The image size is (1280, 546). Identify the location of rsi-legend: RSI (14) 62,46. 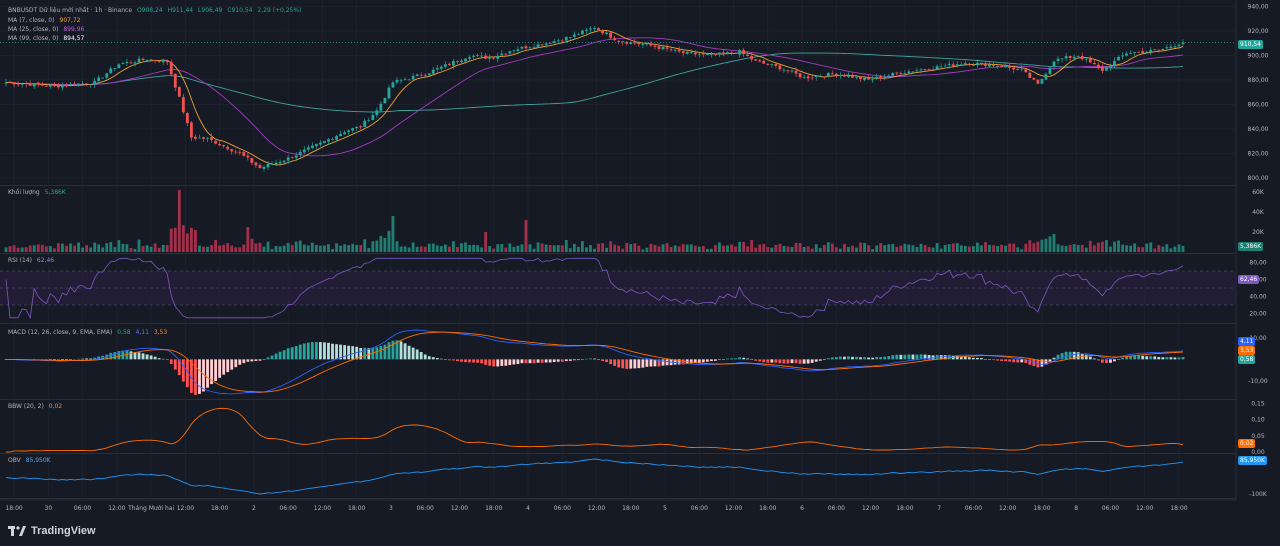
(32, 260).